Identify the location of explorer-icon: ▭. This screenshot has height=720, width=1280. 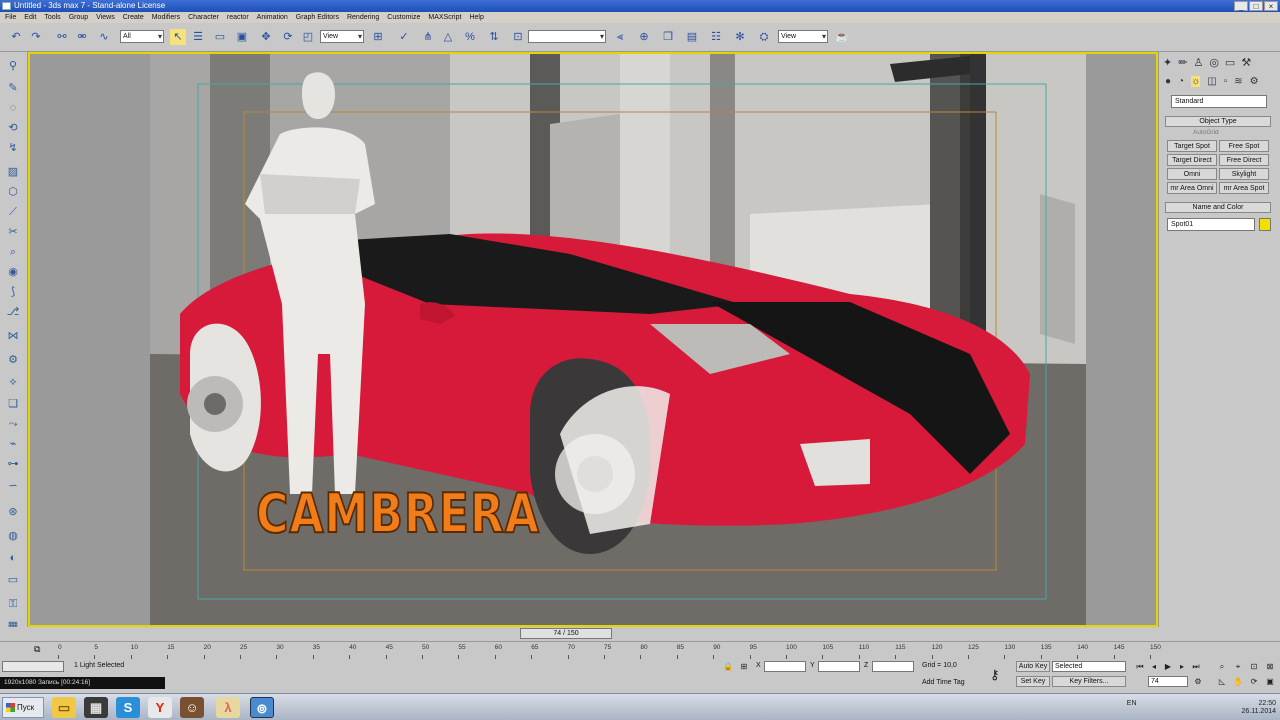
(64, 707).